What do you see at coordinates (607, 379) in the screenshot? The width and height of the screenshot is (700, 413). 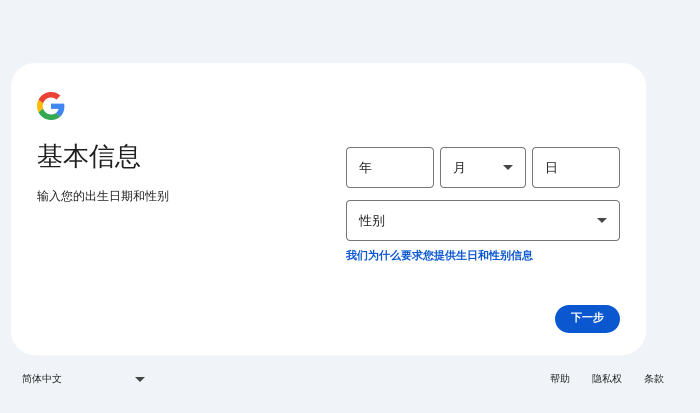 I see `footer-link: 隐私权` at bounding box center [607, 379].